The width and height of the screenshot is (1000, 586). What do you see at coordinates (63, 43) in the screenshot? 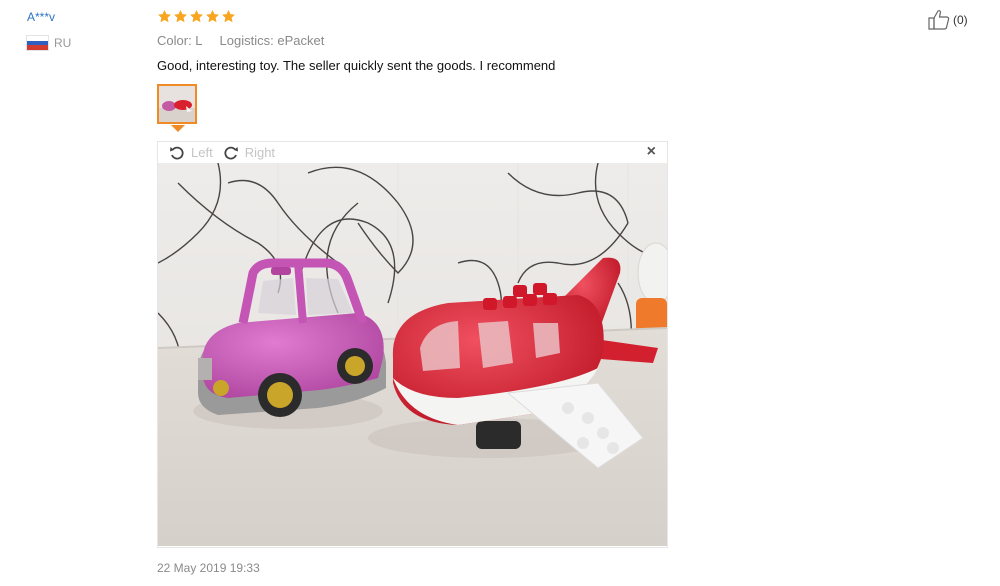
I see `country-code: RU` at bounding box center [63, 43].